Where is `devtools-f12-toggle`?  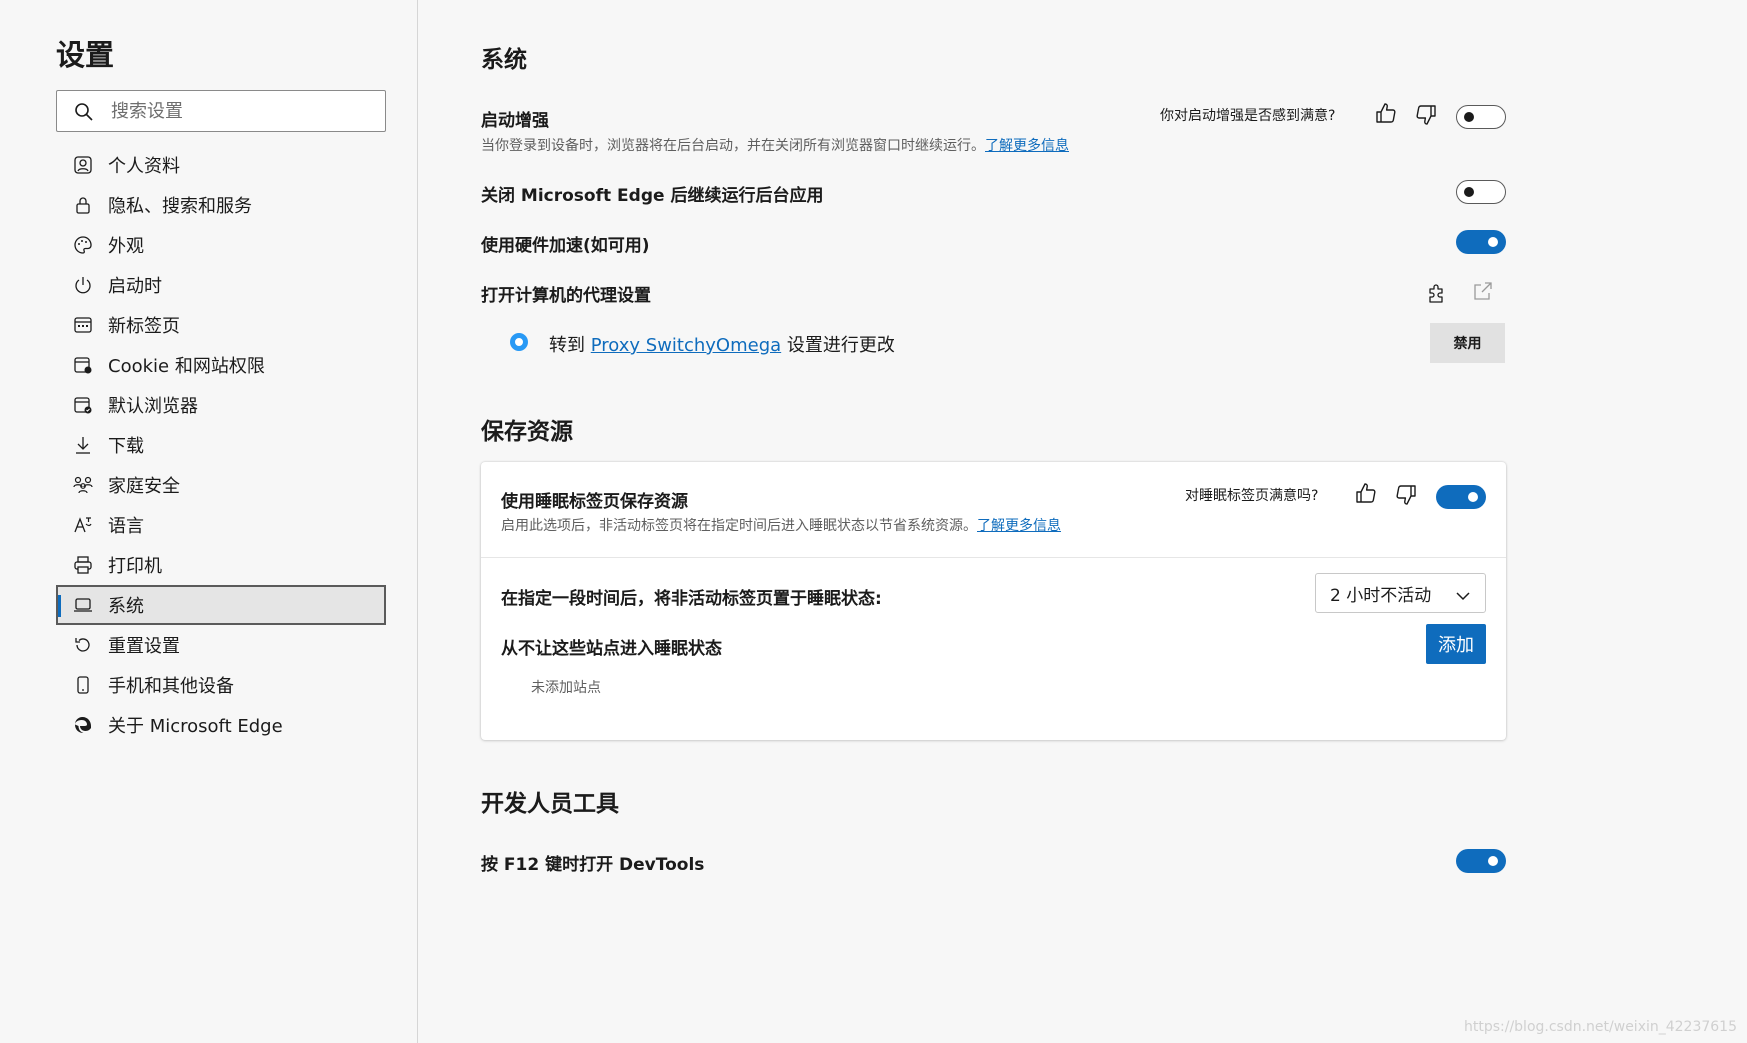
devtools-f12-toggle is located at coordinates (1481, 861).